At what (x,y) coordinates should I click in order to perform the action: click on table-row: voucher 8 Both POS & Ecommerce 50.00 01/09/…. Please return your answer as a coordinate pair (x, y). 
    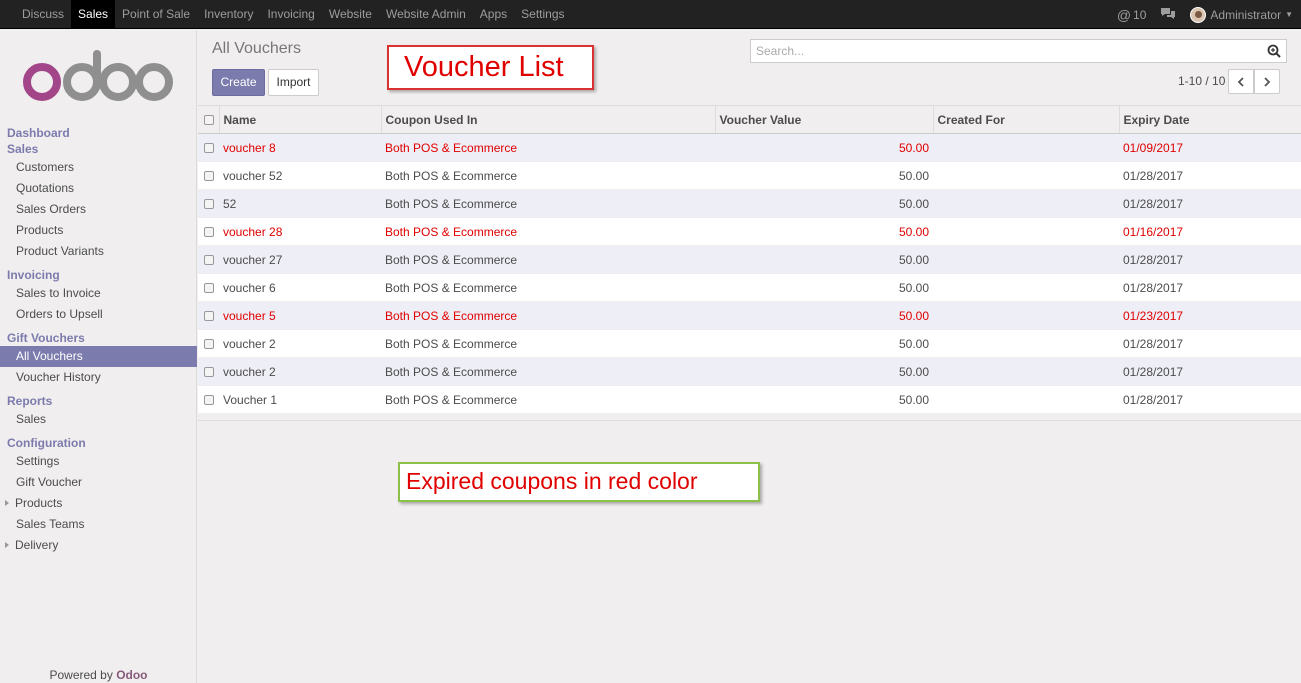
    Looking at the image, I should click on (749, 147).